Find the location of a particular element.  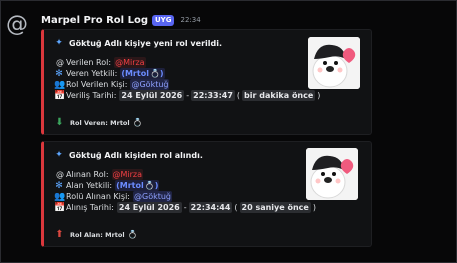

field-label: Rol Verilen Kişi: is located at coordinates (97, 84).